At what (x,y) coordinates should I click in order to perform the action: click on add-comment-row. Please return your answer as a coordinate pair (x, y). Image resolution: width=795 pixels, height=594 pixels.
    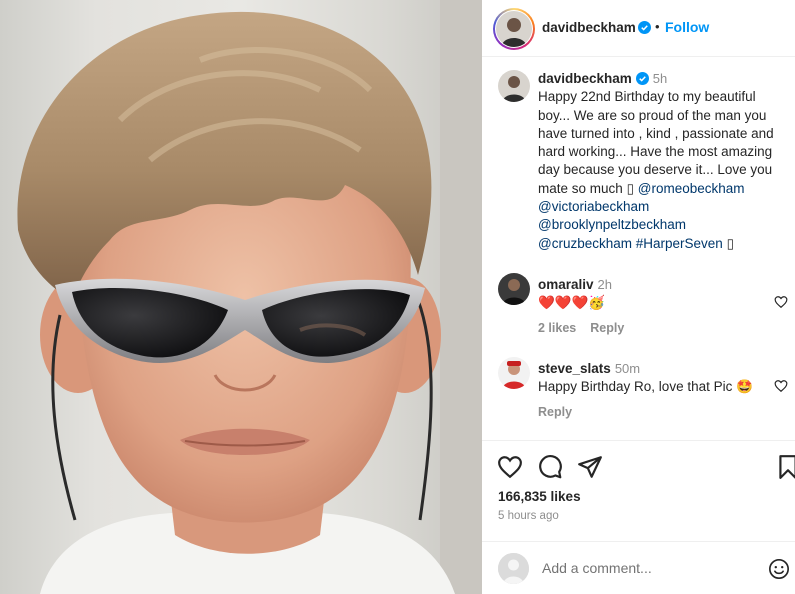
    Looking at the image, I should click on (638, 567).